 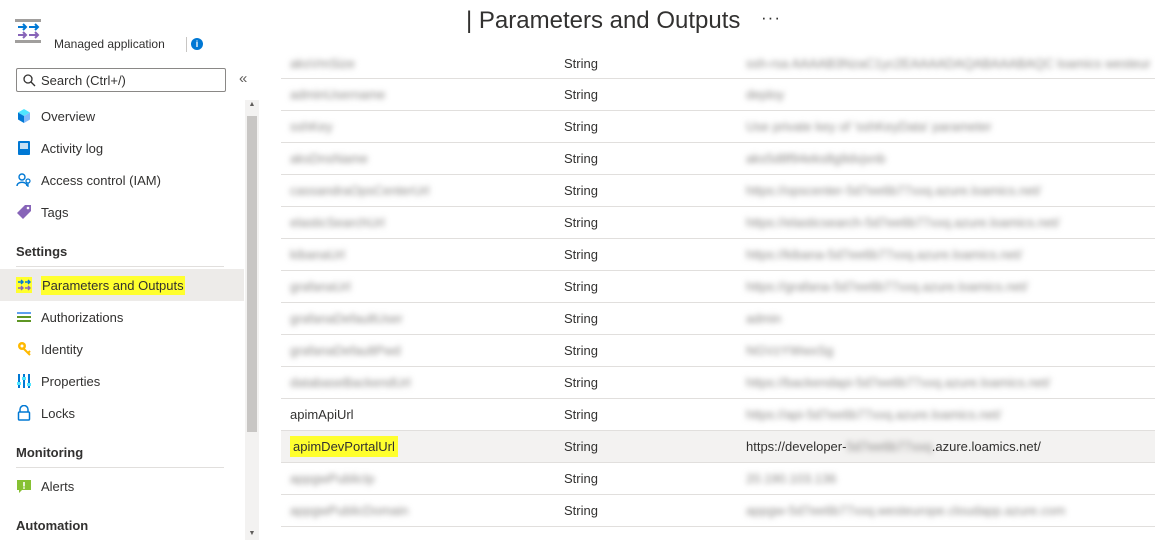 I want to click on sidebar-item-label: Tags, so click(x=55, y=212).